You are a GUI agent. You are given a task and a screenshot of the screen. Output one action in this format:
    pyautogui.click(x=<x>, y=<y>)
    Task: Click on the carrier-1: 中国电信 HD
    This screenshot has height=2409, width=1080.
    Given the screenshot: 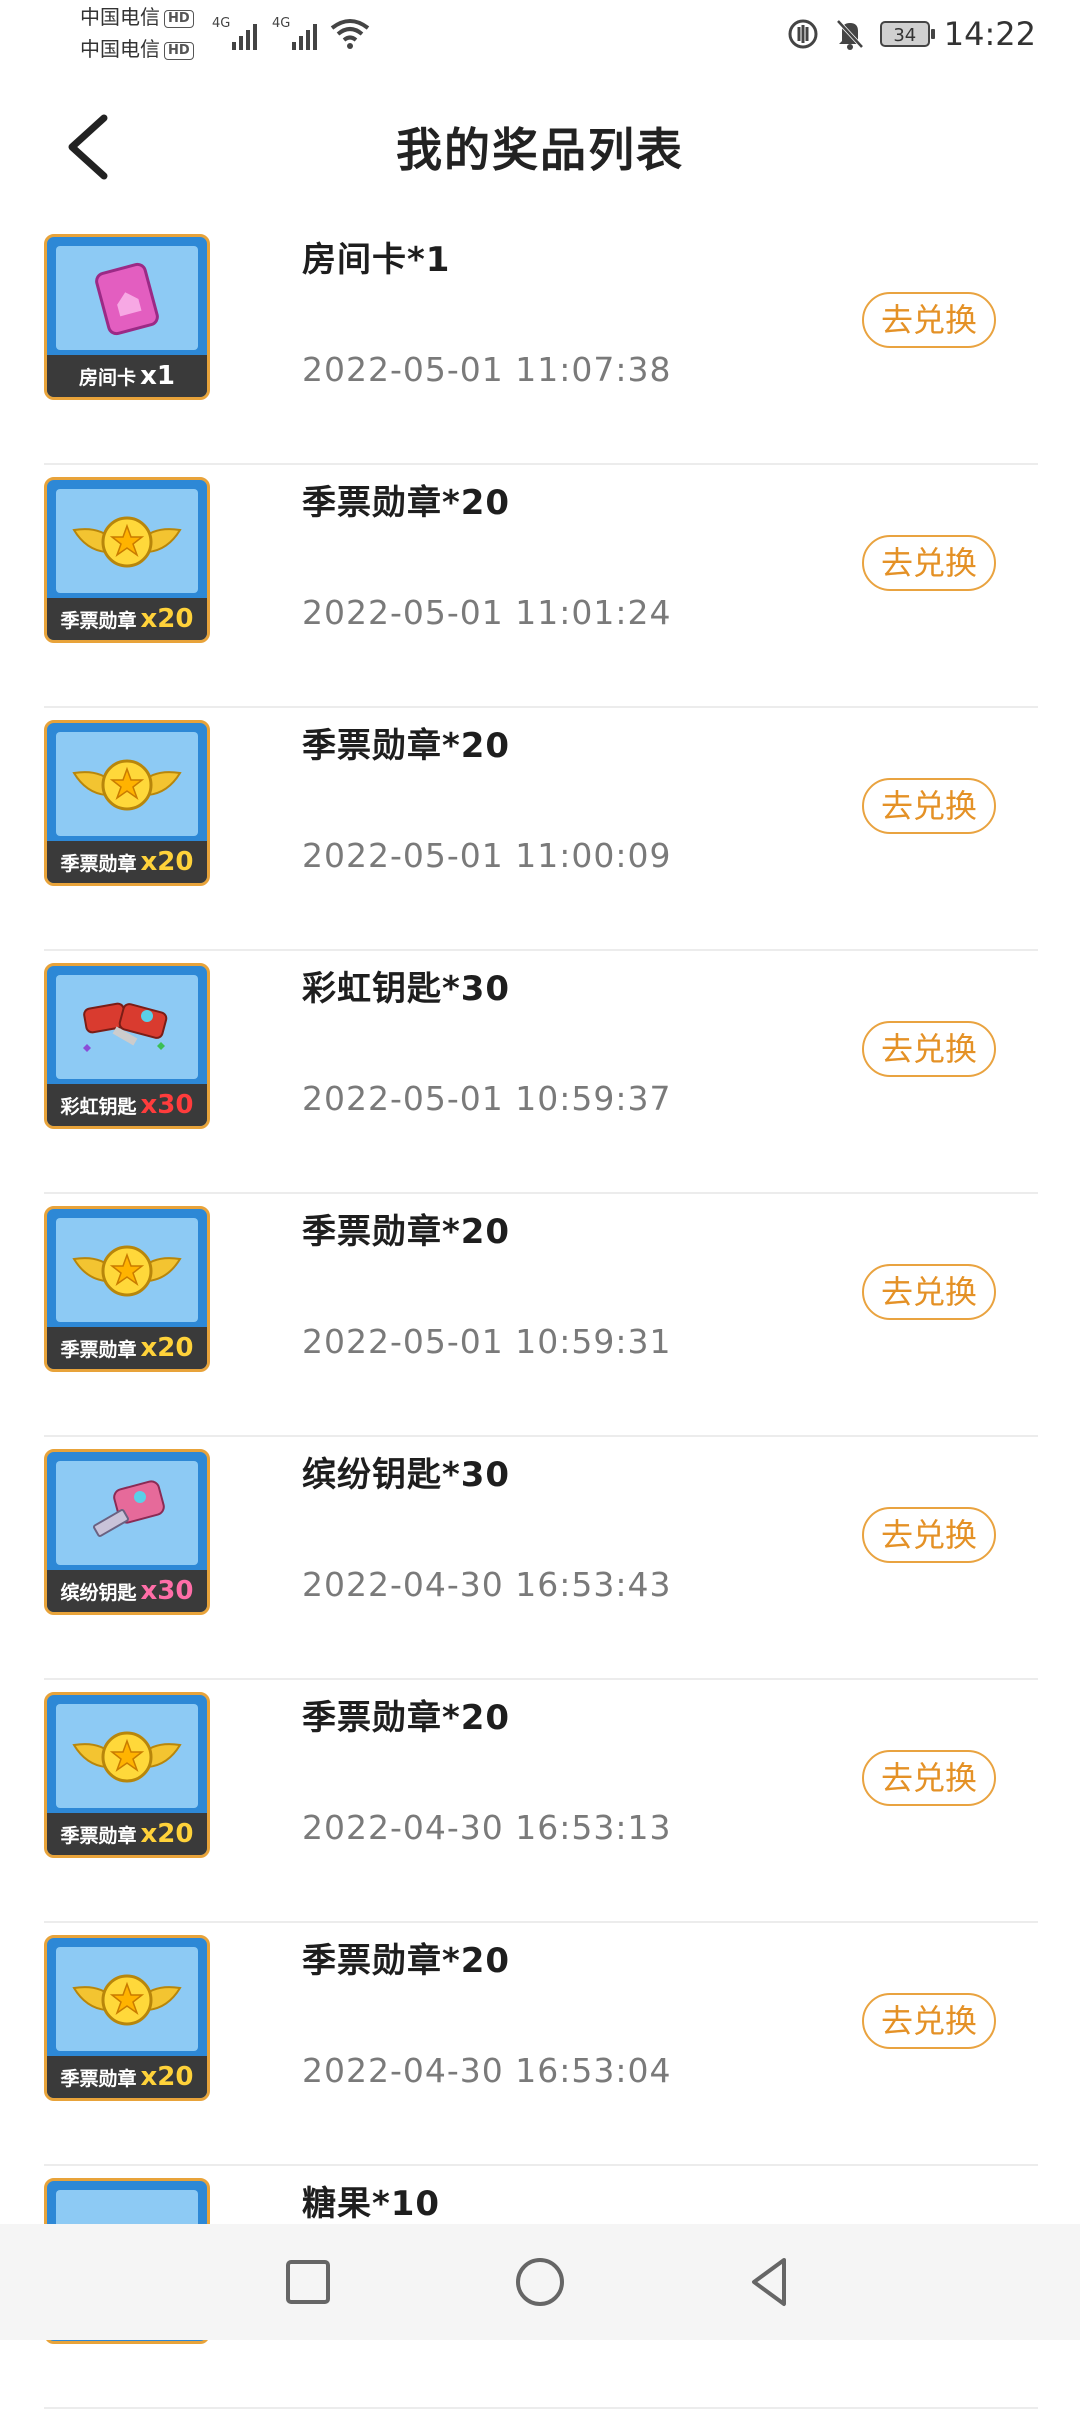 What is the action you would take?
    pyautogui.click(x=137, y=17)
    